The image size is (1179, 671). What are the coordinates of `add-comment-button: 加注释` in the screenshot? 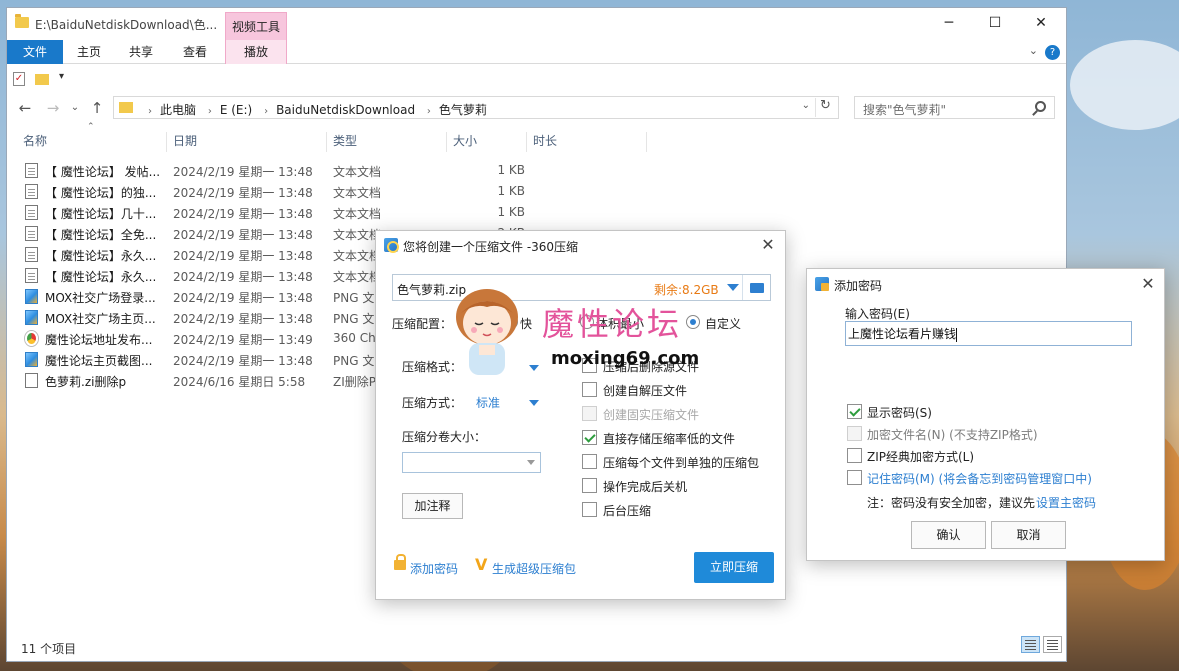 It's located at (432, 506).